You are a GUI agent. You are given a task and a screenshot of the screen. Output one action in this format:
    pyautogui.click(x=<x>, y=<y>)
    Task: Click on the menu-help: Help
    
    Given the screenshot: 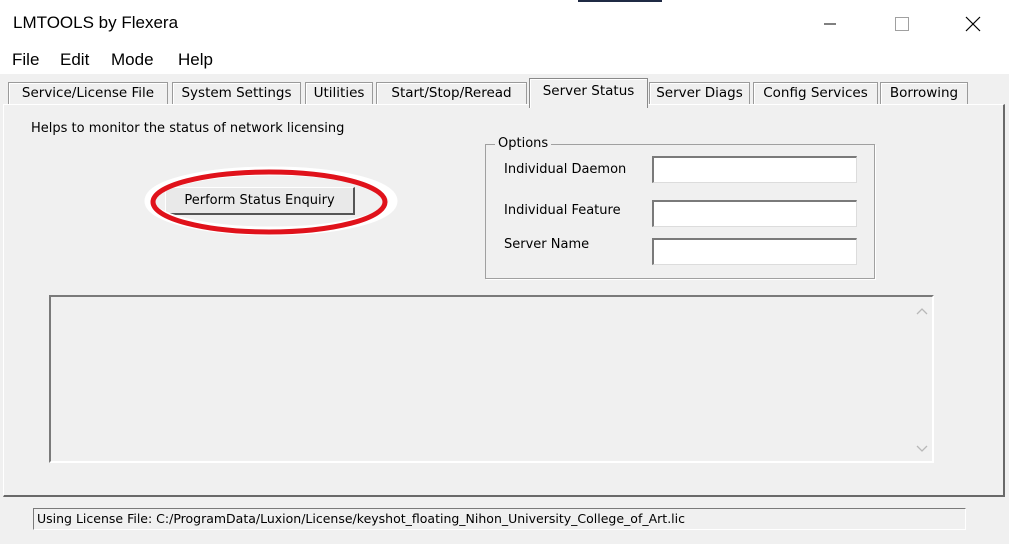 What is the action you would take?
    pyautogui.click(x=195, y=60)
    